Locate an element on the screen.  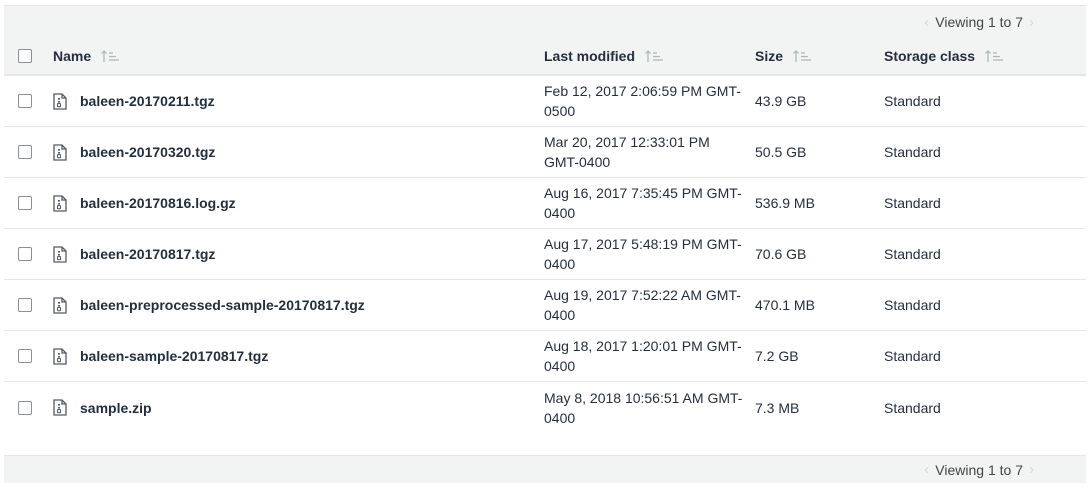
size-value: 43.9 GB is located at coordinates (781, 101).